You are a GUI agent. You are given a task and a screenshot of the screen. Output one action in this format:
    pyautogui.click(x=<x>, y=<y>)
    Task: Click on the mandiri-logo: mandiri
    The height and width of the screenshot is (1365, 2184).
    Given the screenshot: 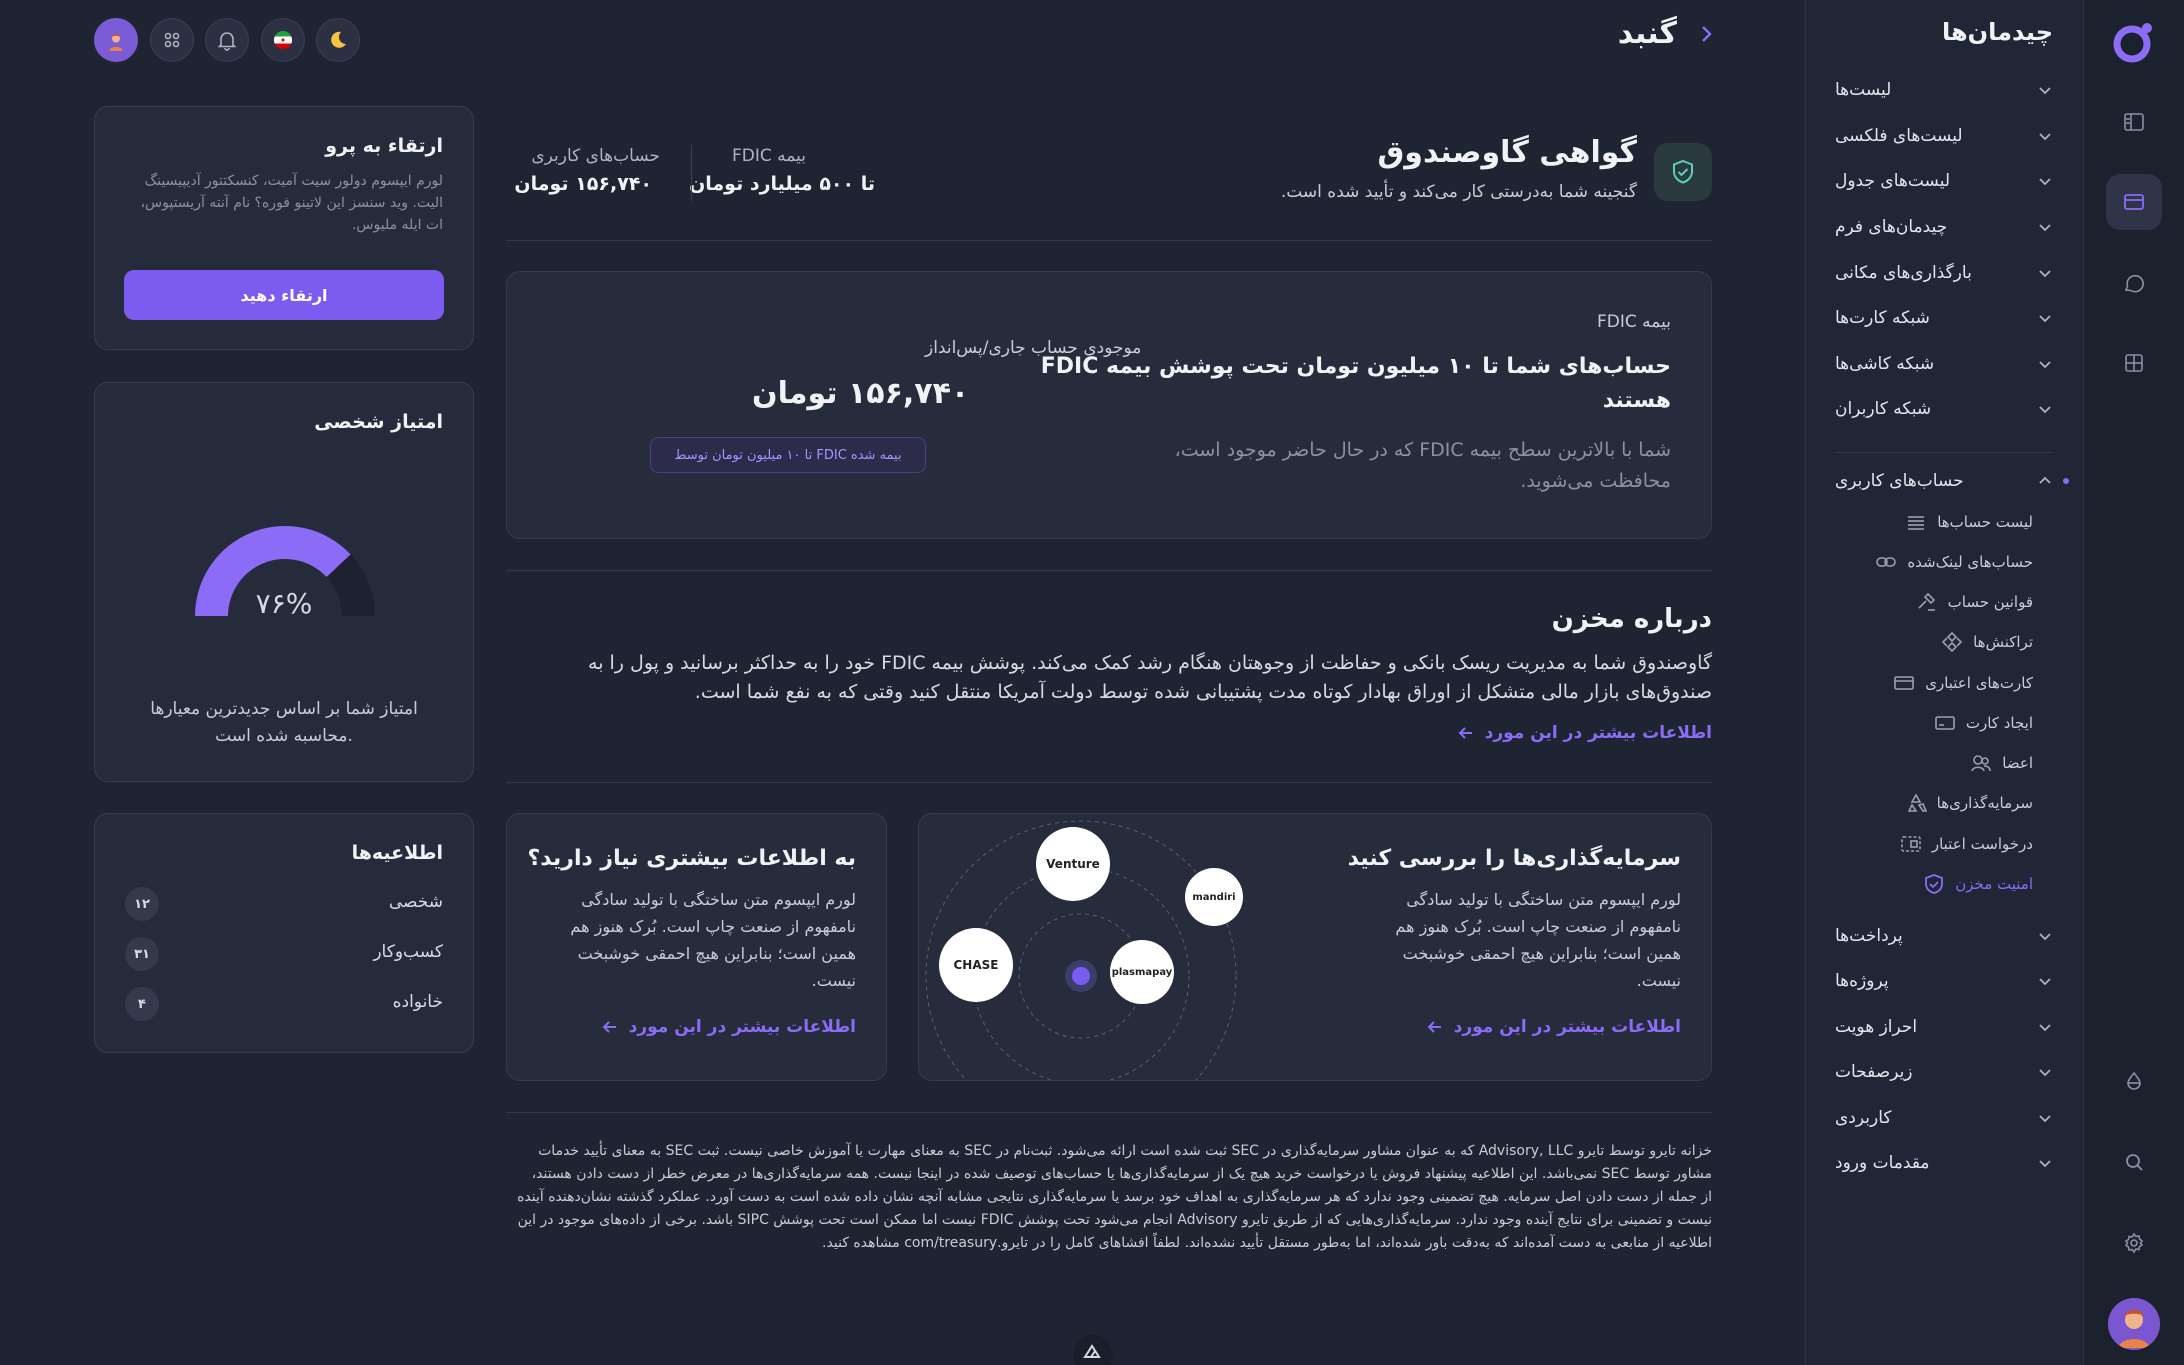 What is the action you would take?
    pyautogui.click(x=1214, y=897)
    